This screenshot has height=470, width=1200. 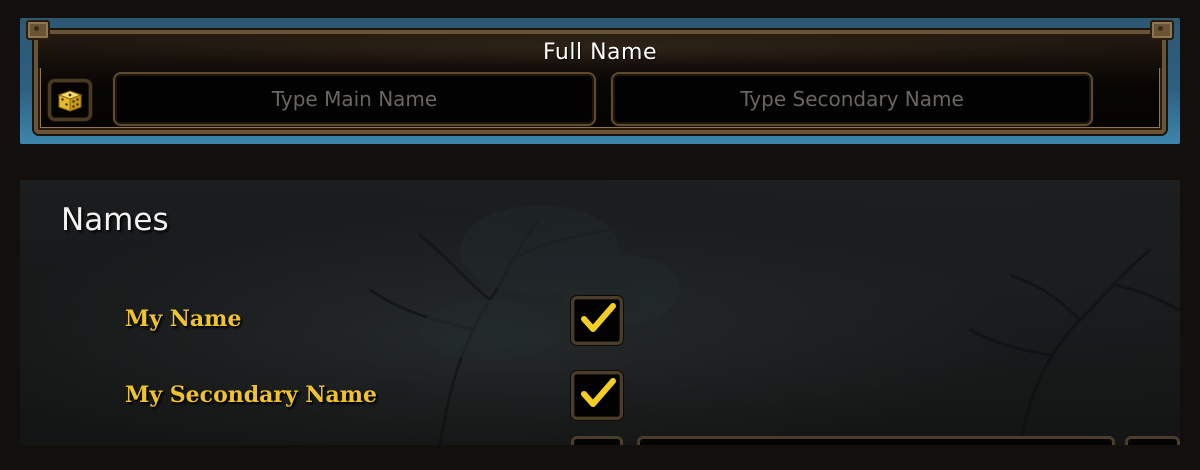 What do you see at coordinates (251, 395) in the screenshot?
I see `my-secondary-name-label: My Secondary Name` at bounding box center [251, 395].